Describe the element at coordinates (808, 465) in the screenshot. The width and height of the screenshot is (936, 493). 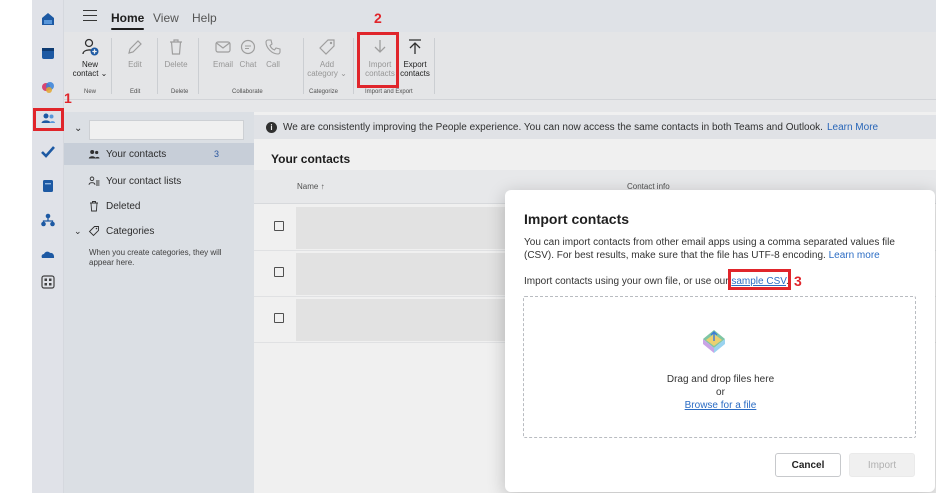
I see `cancel-button: Cancel` at that location.